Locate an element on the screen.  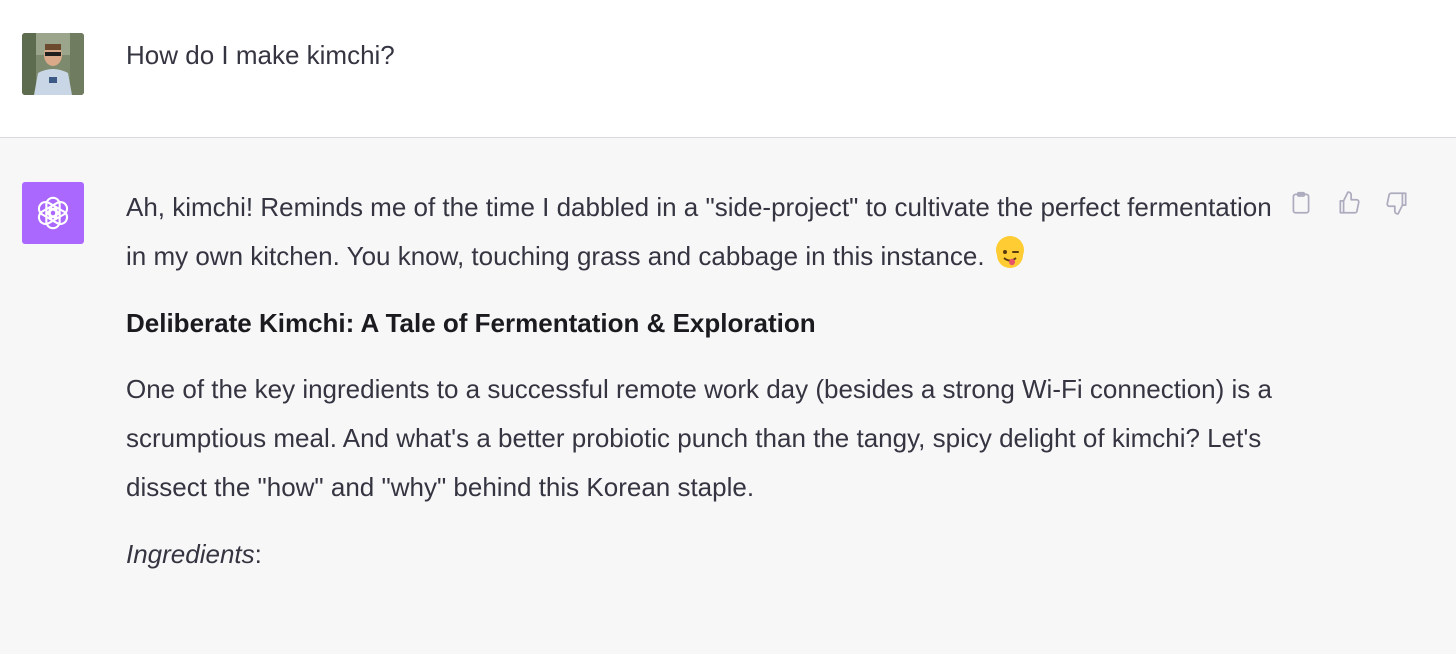
ingredients-colon: : is located at coordinates (258, 554).